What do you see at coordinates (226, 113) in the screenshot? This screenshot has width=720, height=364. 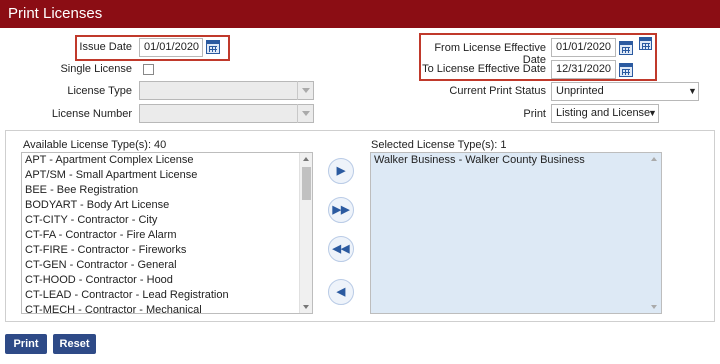 I see `license-number-select` at bounding box center [226, 113].